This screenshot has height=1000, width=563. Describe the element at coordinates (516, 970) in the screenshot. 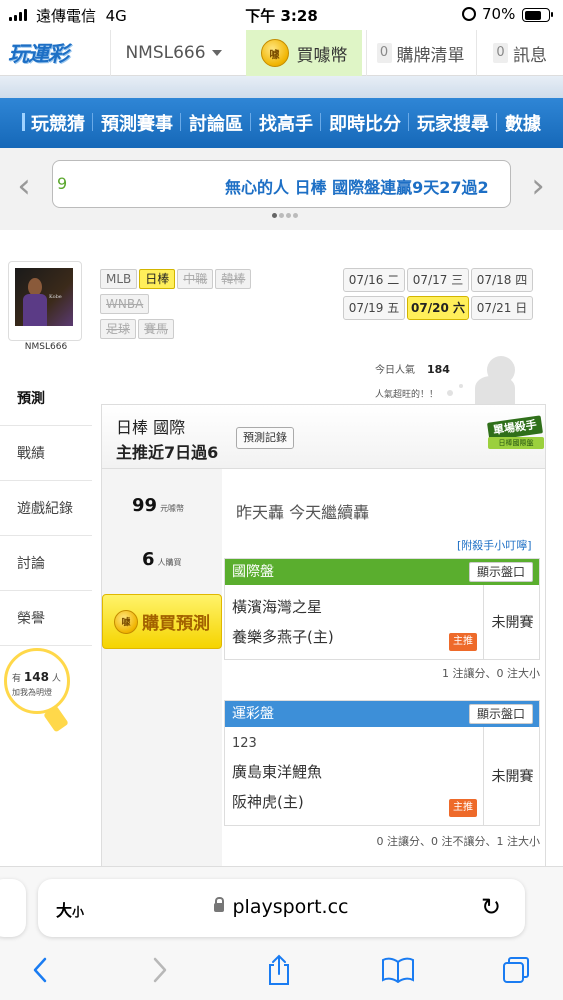

I see `tabs-icon` at that location.